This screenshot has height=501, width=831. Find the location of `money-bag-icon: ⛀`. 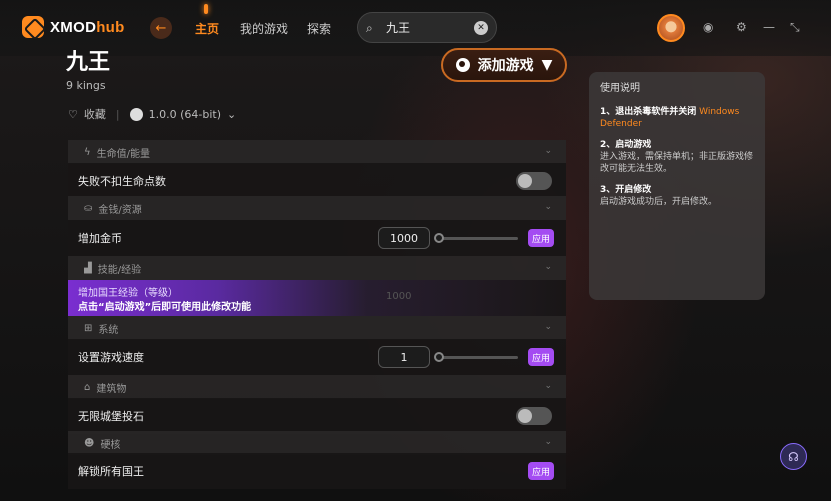

money-bag-icon: ⛀ is located at coordinates (88, 208).